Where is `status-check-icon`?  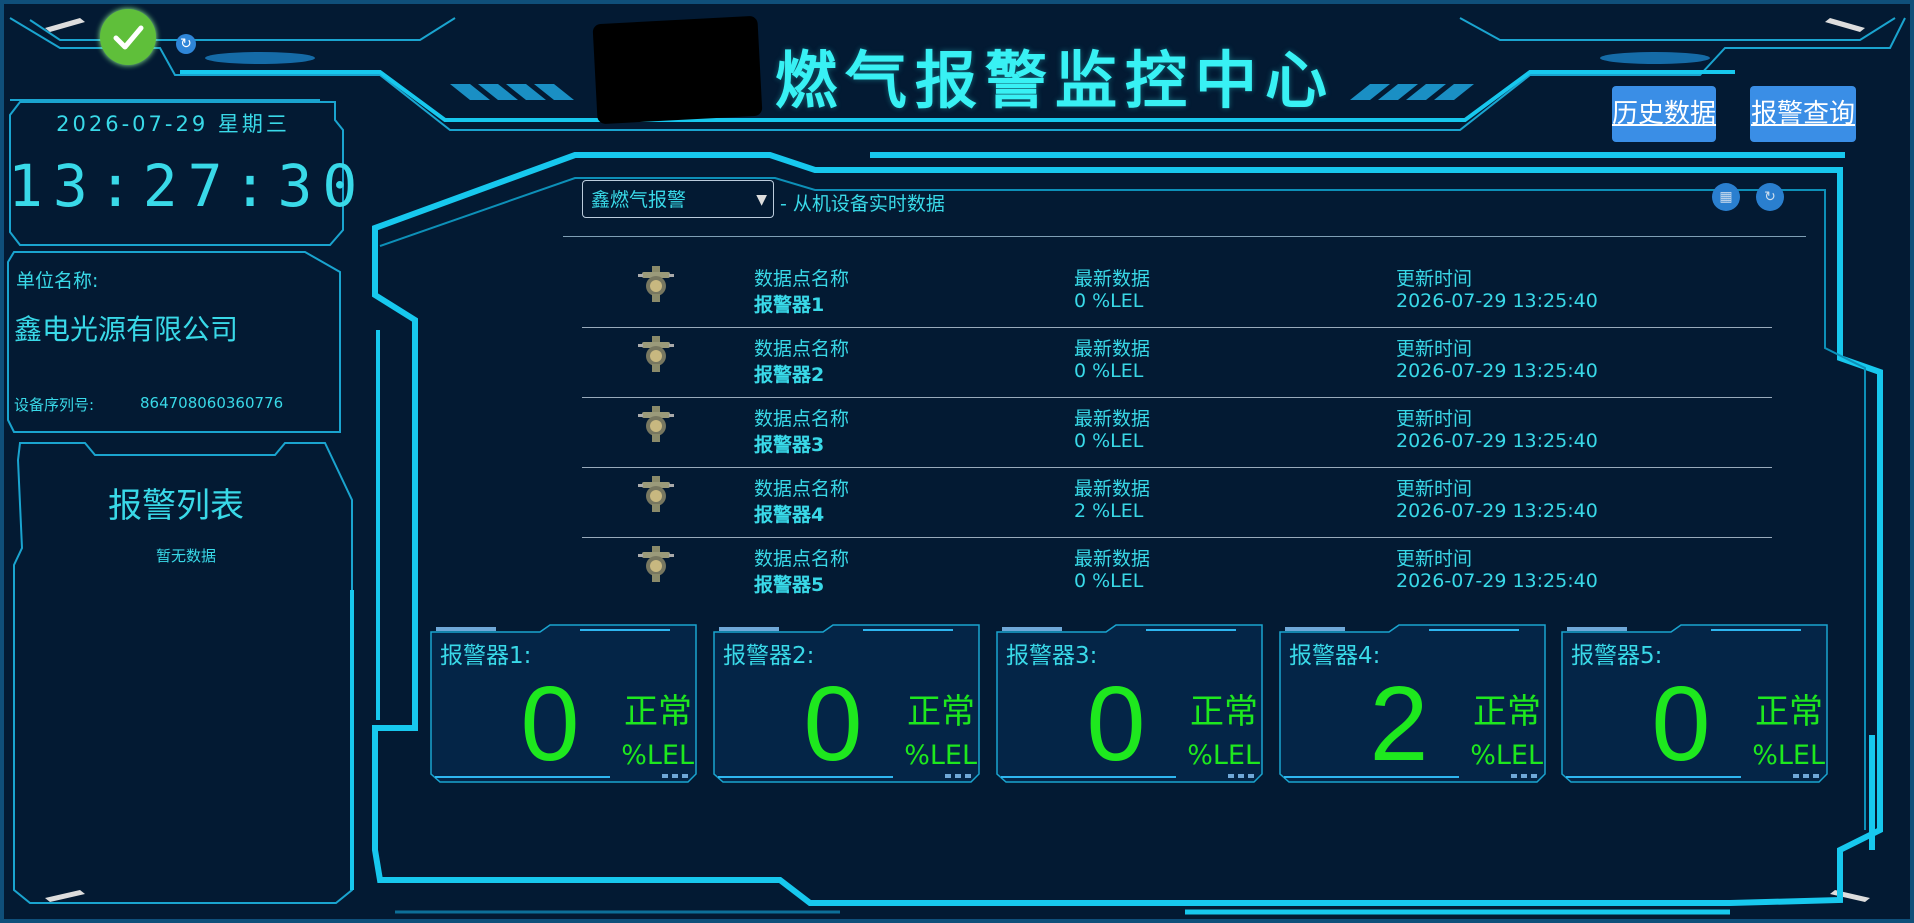 status-check-icon is located at coordinates (128, 37).